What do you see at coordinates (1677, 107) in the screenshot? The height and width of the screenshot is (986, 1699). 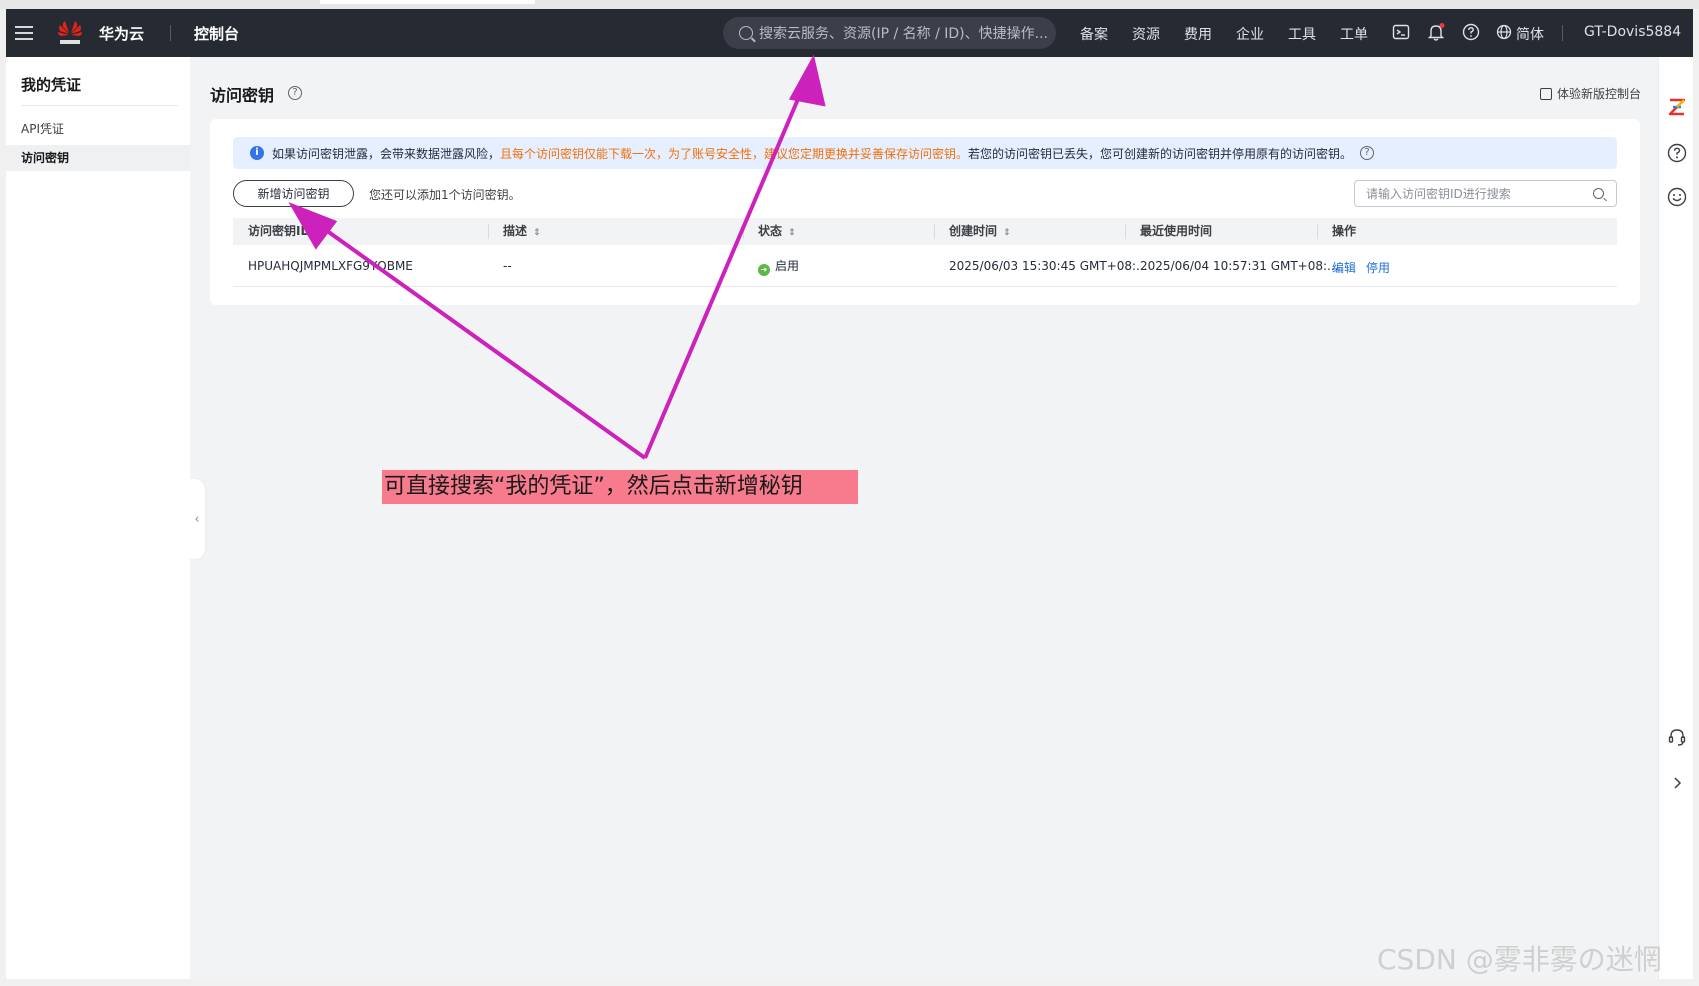 I see `ai-assistant-icon` at bounding box center [1677, 107].